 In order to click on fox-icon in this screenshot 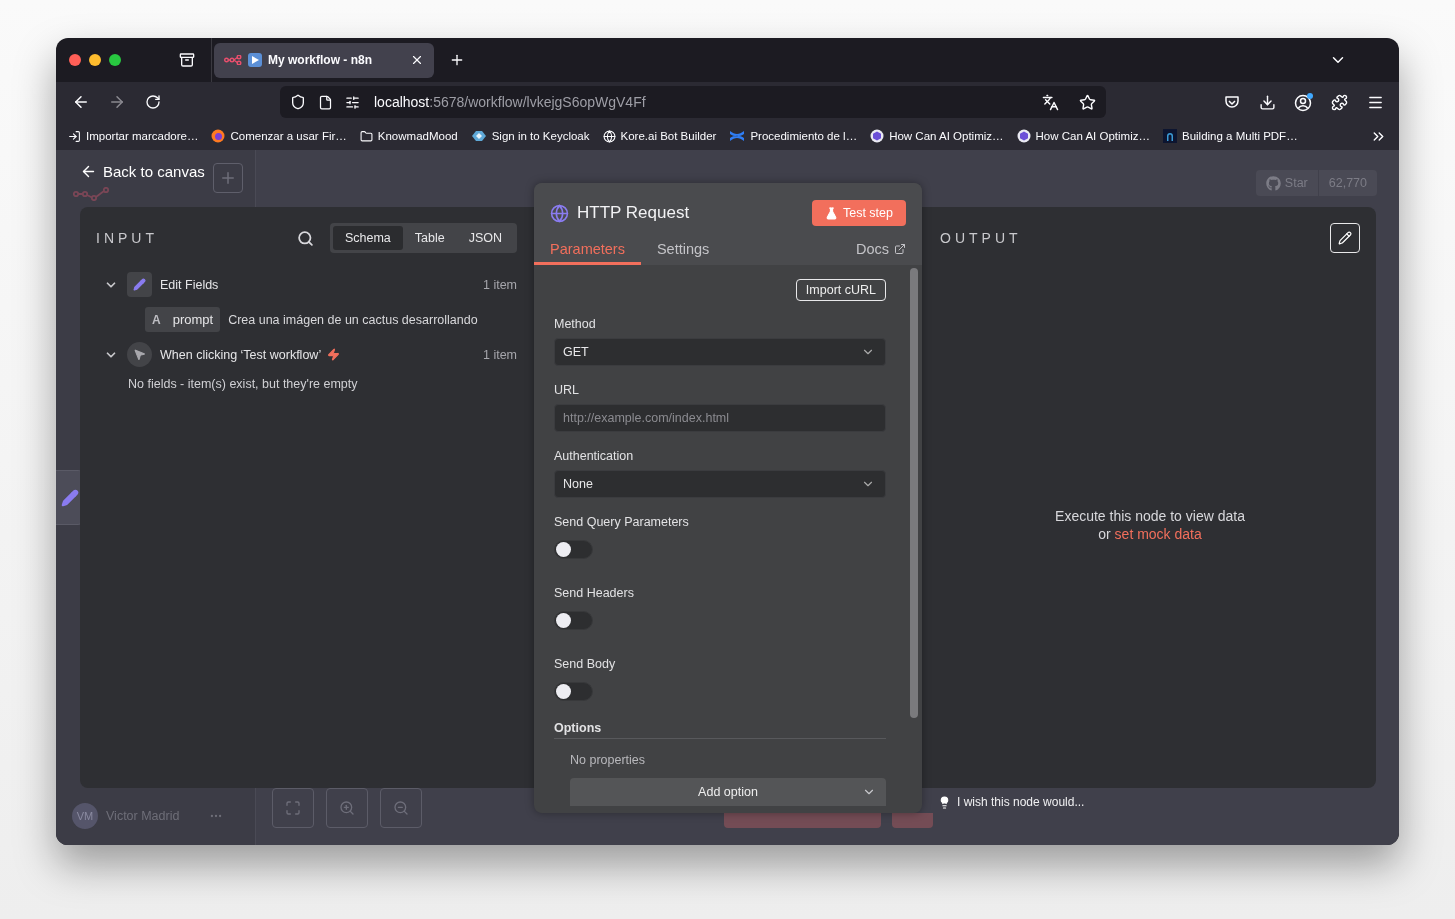, I will do `click(218, 136)`.